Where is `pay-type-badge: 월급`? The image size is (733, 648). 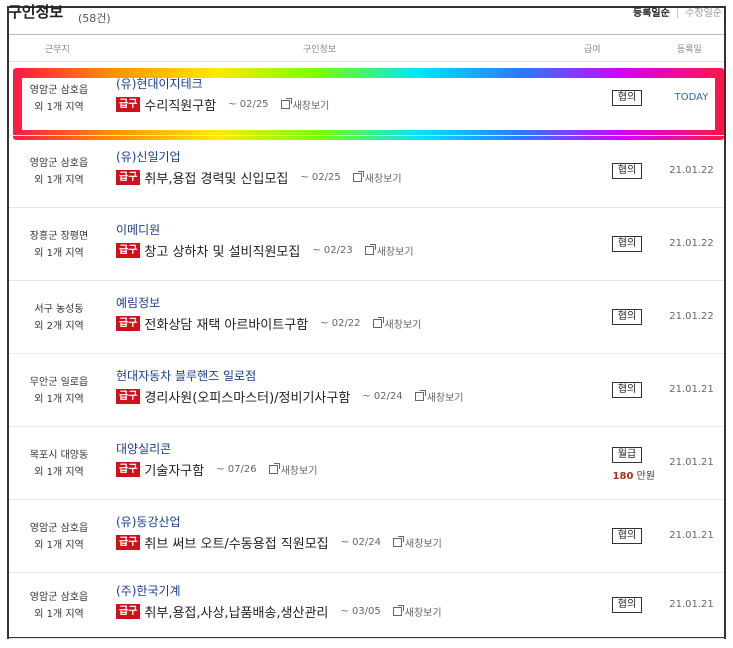 pay-type-badge: 월급 is located at coordinates (627, 455).